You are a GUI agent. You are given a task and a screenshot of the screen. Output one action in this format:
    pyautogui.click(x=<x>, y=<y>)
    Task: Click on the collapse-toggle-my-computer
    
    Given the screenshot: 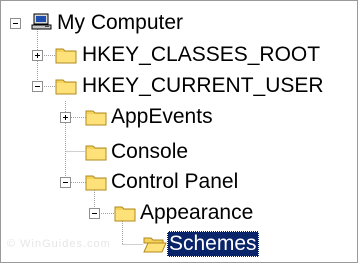 What is the action you would take?
    pyautogui.click(x=15, y=23)
    